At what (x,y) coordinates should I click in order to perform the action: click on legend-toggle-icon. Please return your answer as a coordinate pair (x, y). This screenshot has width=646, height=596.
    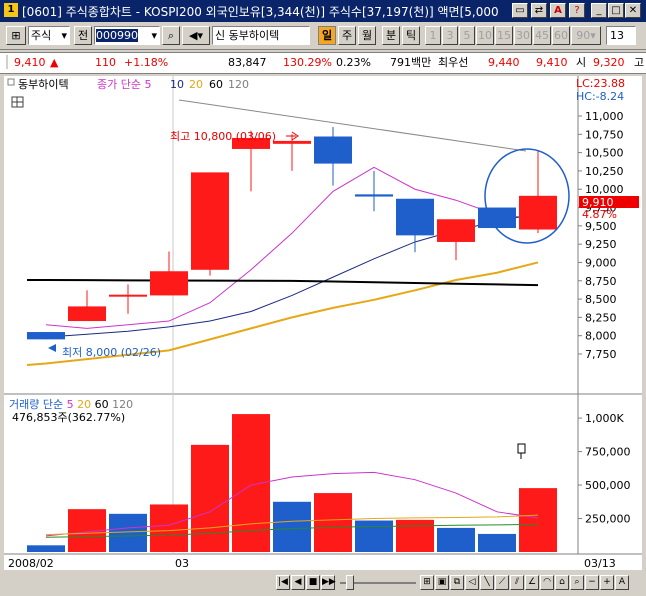
    Looking at the image, I should click on (11, 82).